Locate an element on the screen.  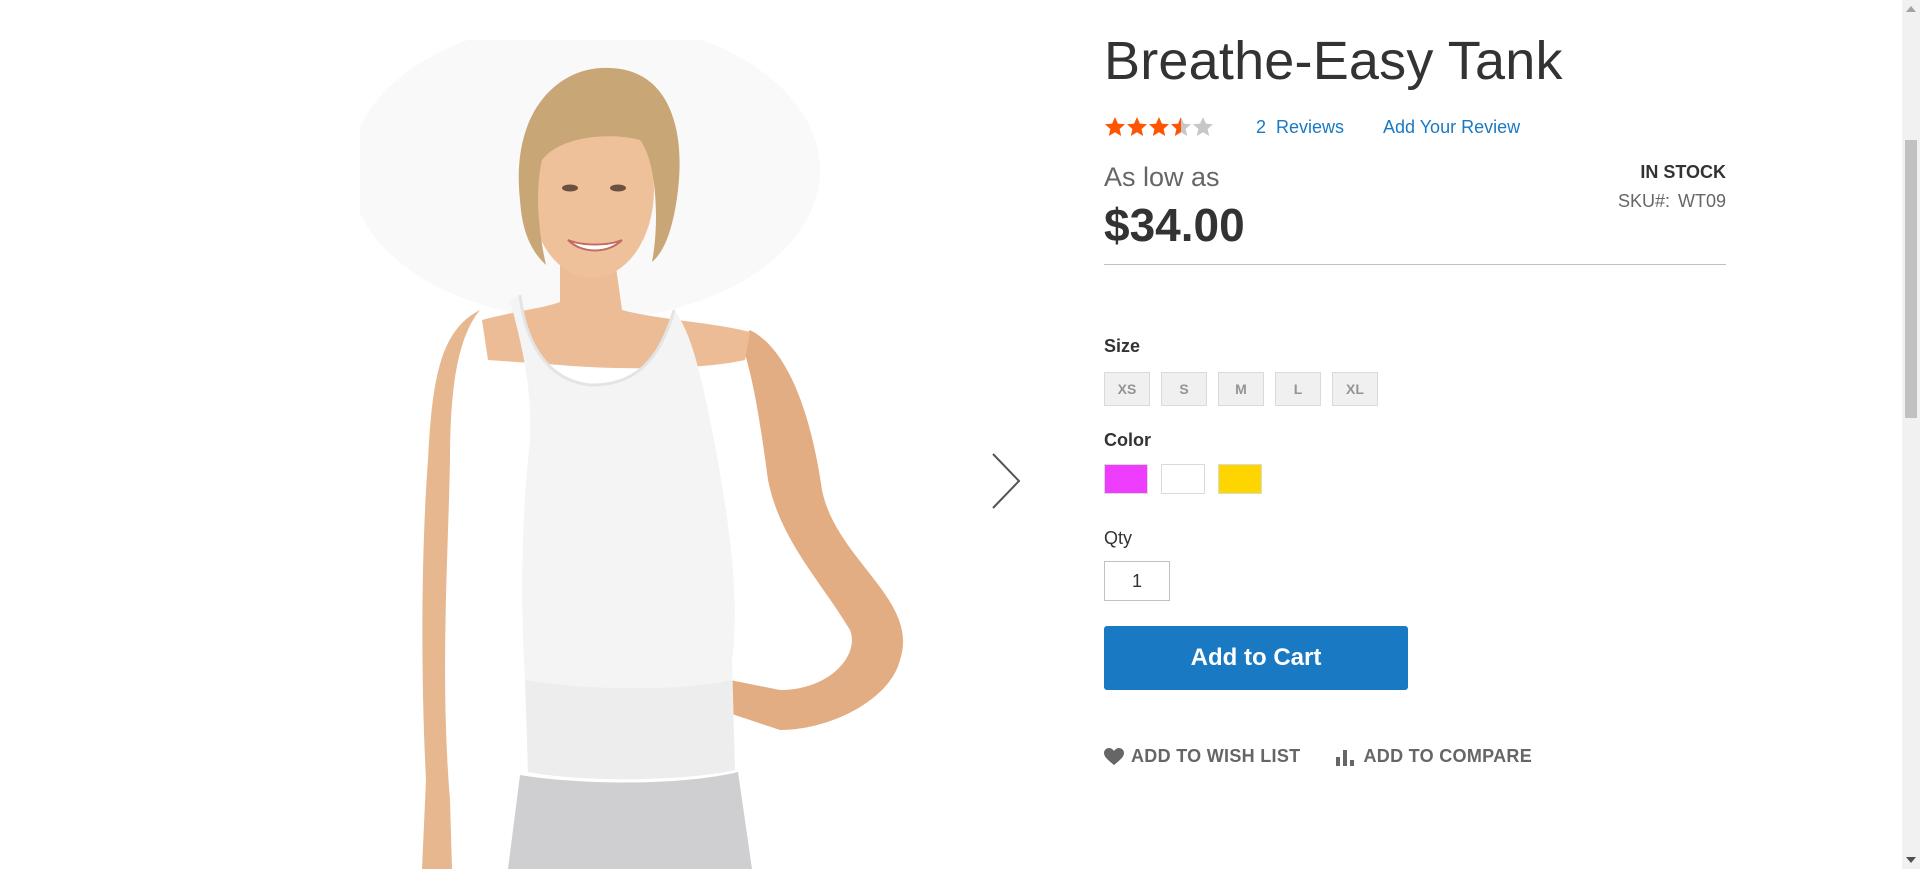
rating-summary is located at coordinates (1159, 127).